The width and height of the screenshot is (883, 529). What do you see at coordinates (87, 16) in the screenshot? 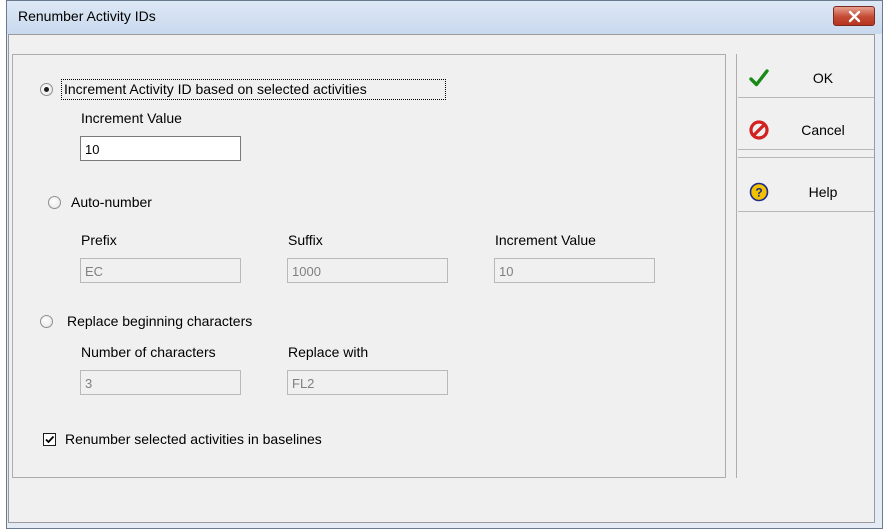
I see `dialog-title: Renumber Activity IDs` at bounding box center [87, 16].